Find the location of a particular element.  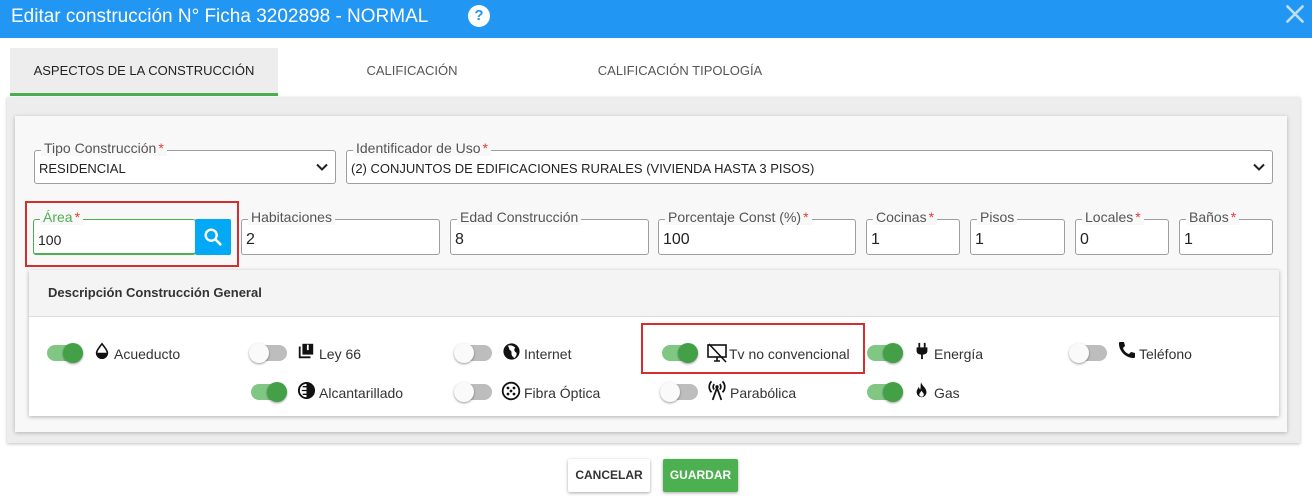

cocinas-label: Cocinas is located at coordinates (901, 217).